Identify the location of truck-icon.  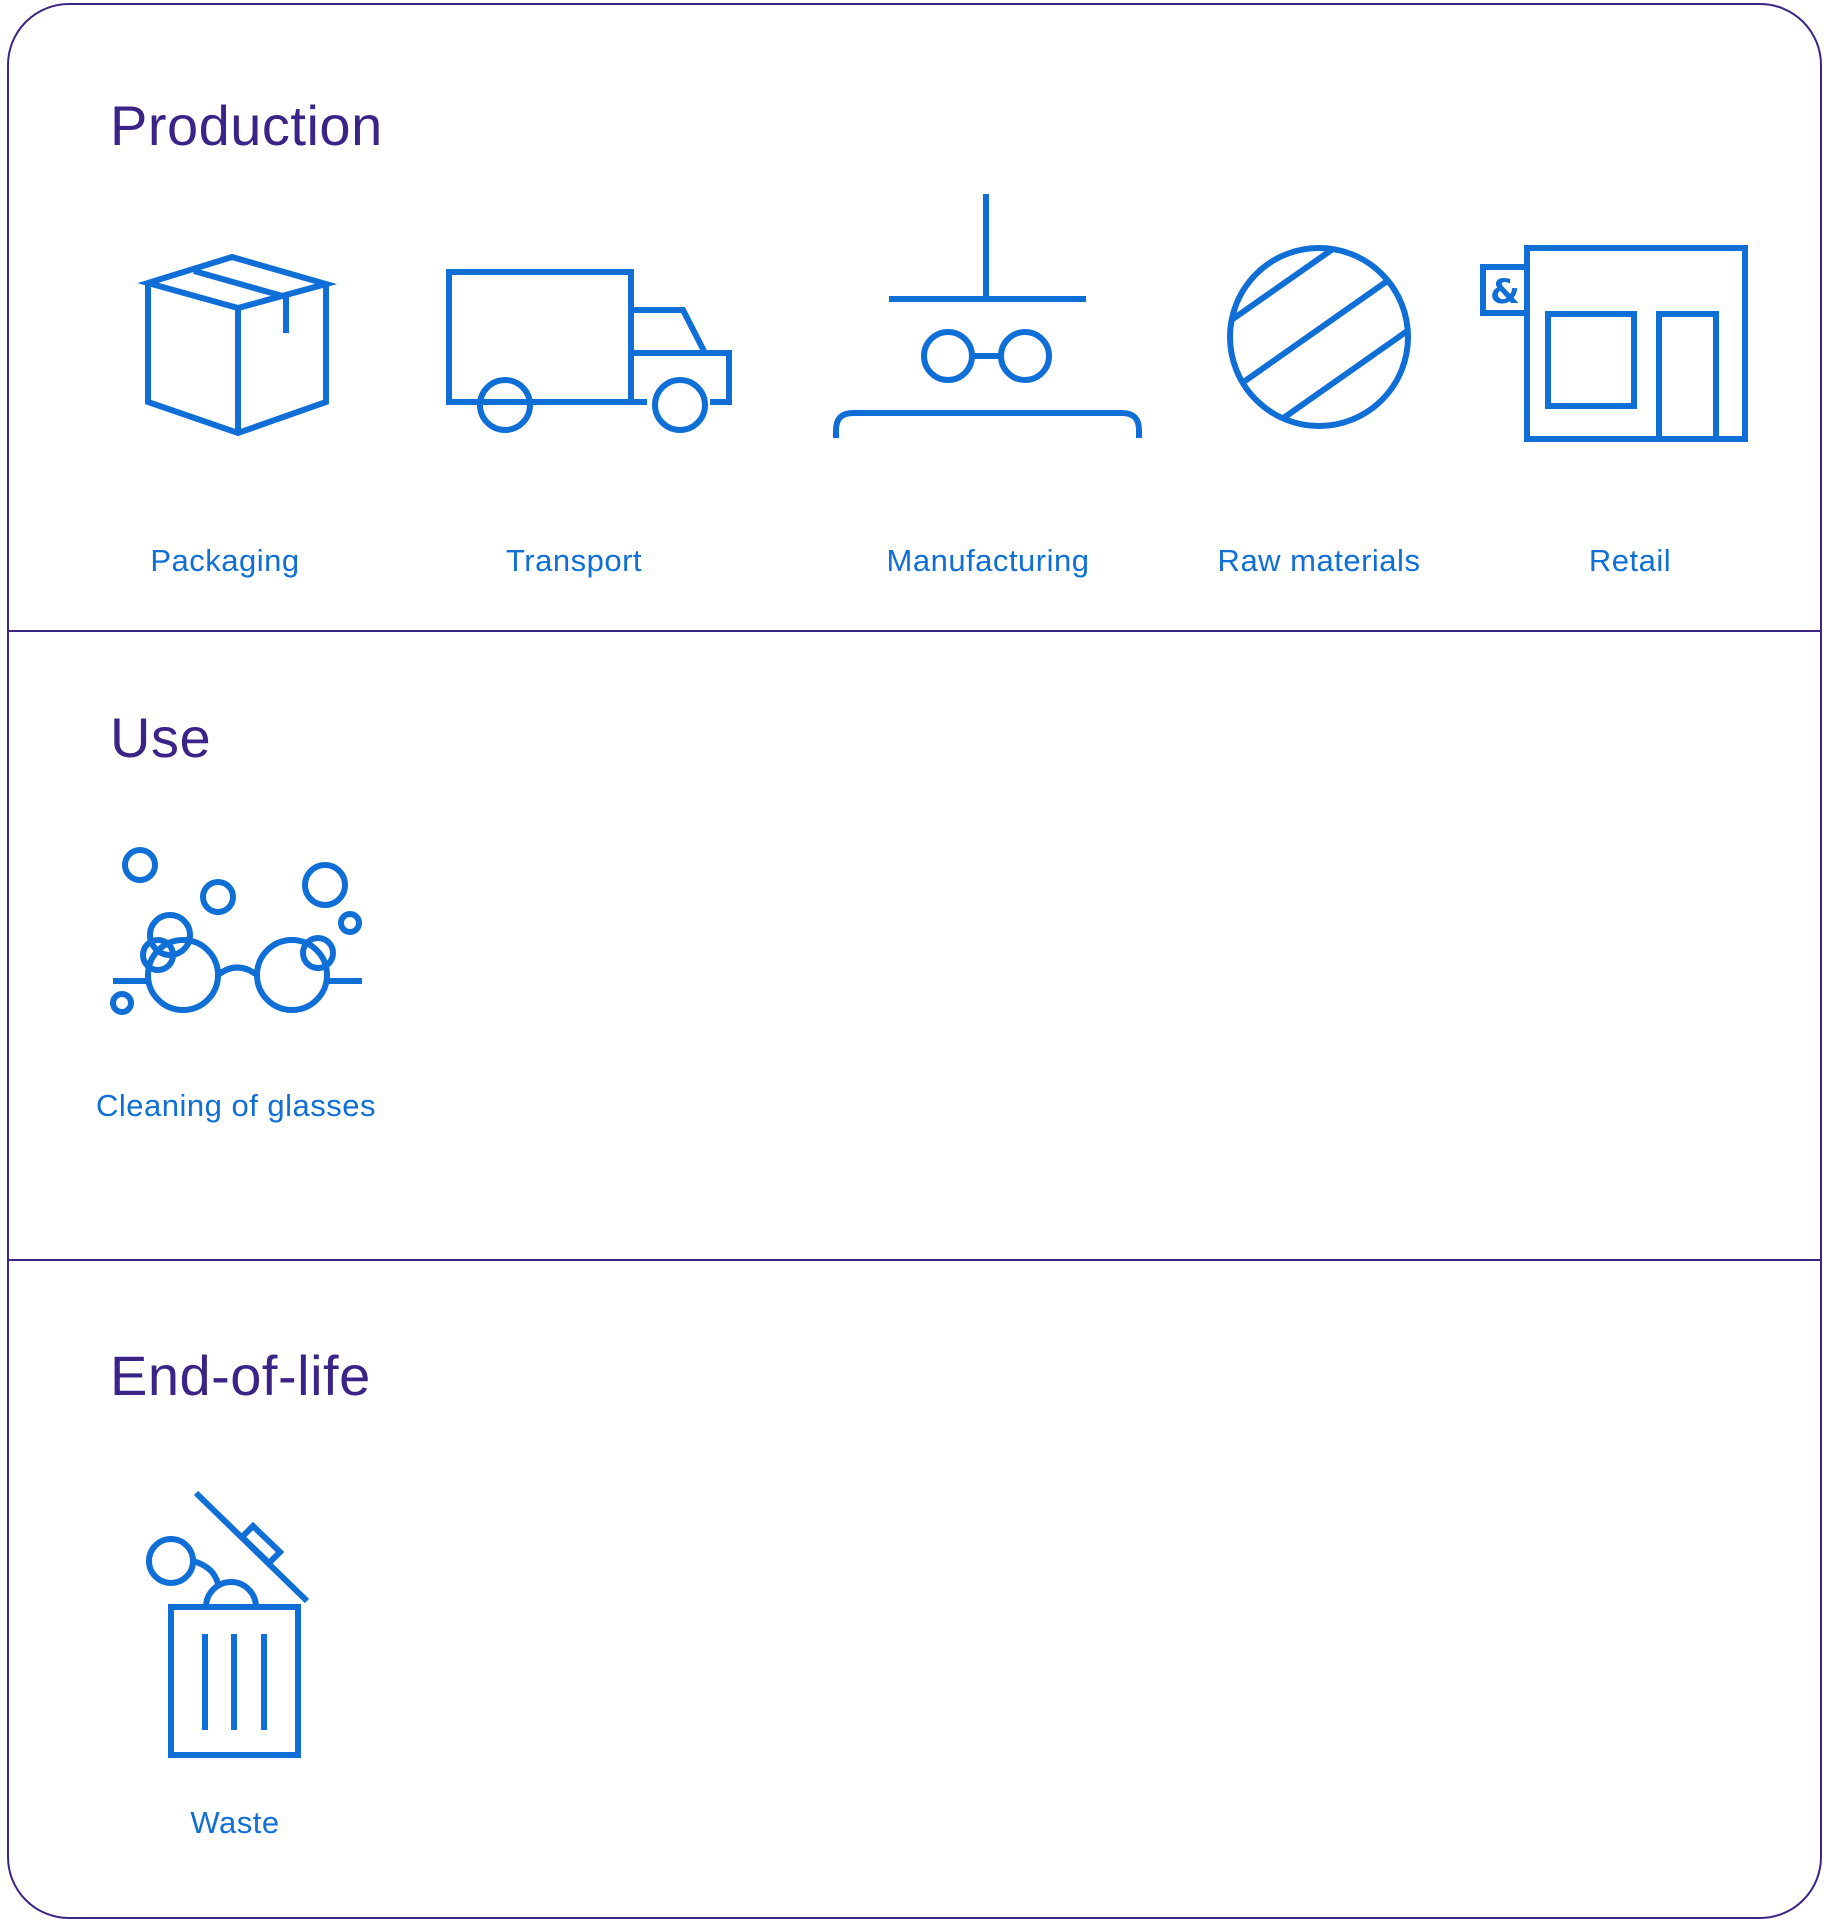
(589, 351).